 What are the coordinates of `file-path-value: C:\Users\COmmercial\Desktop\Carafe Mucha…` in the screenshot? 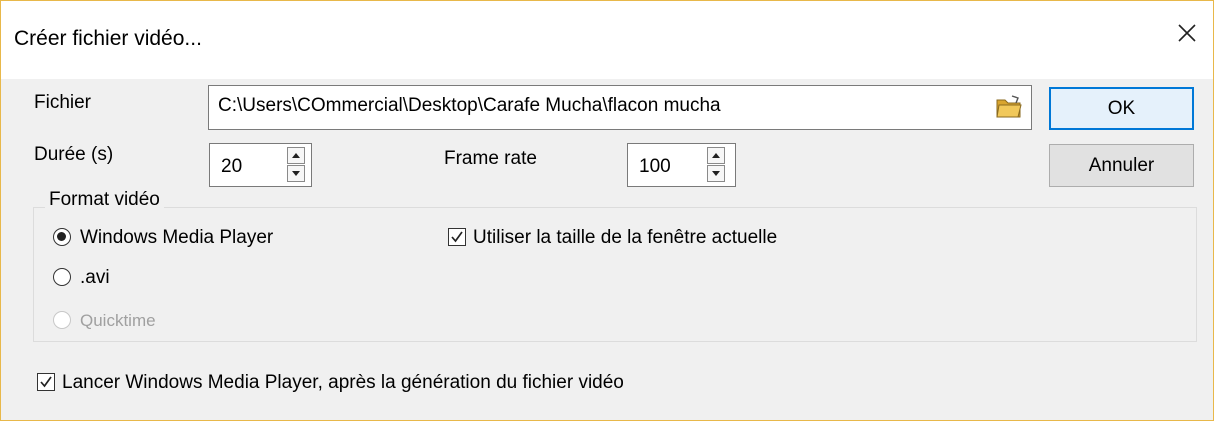 It's located at (469, 105).